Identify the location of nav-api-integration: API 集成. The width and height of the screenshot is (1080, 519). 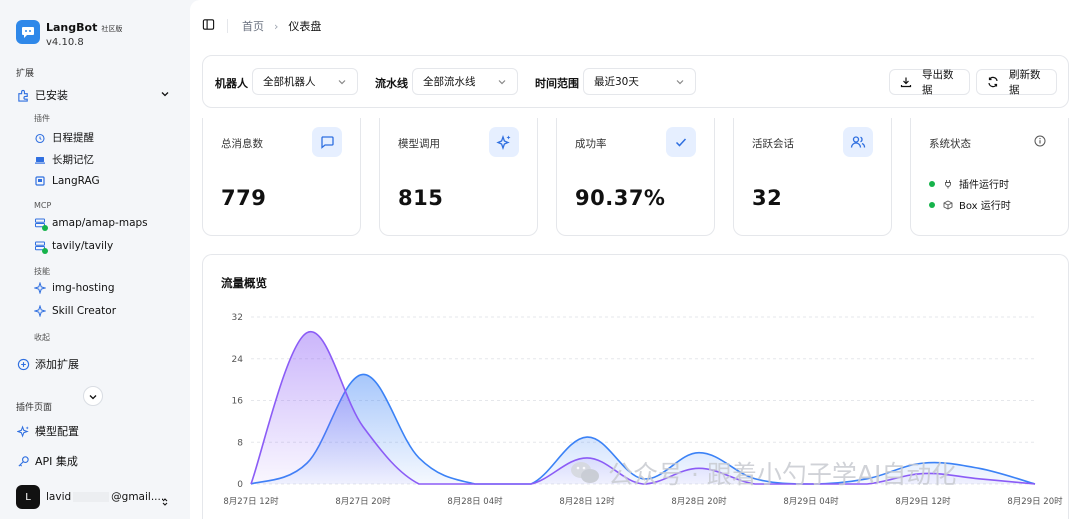
(96, 461).